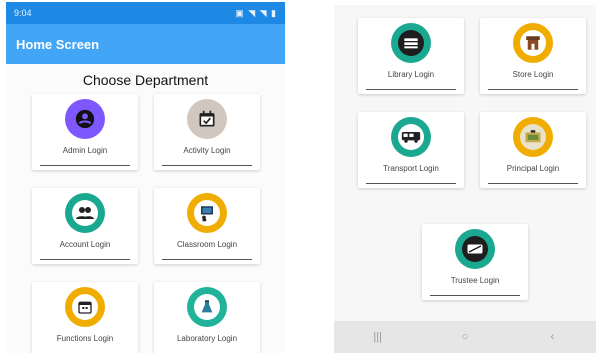 The width and height of the screenshot is (606, 353). I want to click on principal-login-label: Principal Login, so click(533, 168).